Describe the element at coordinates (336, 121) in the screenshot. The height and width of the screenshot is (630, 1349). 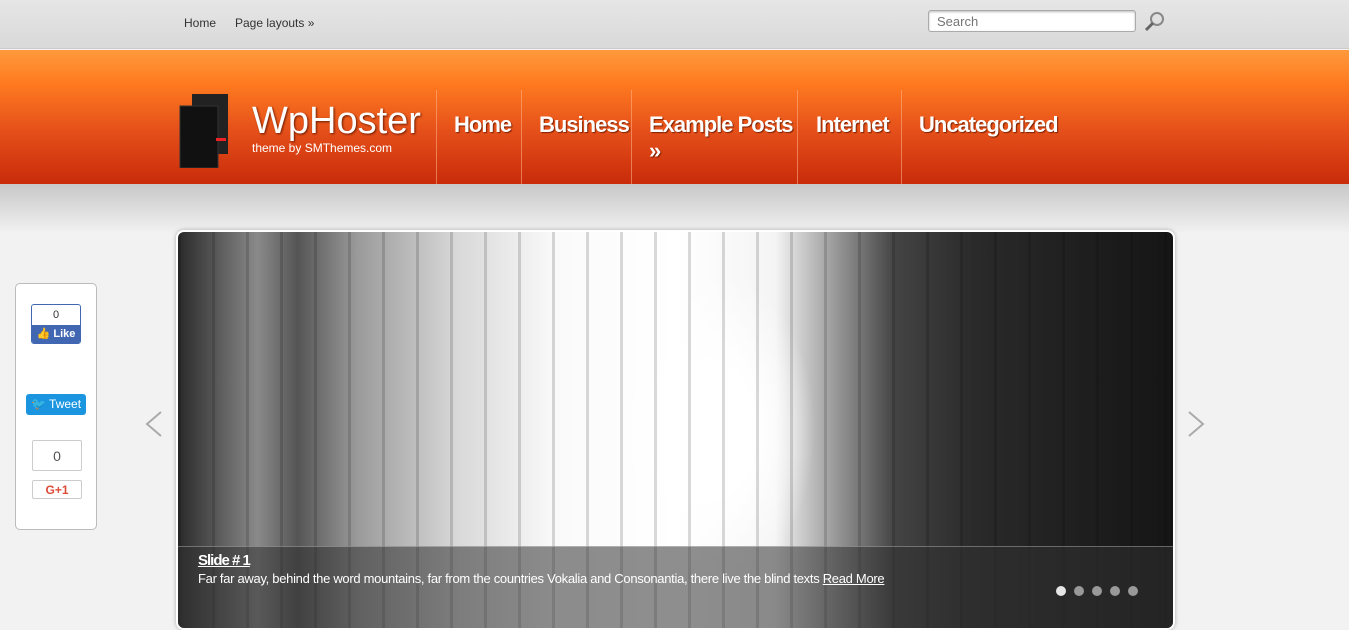
I see `site-title: WpHoster` at that location.